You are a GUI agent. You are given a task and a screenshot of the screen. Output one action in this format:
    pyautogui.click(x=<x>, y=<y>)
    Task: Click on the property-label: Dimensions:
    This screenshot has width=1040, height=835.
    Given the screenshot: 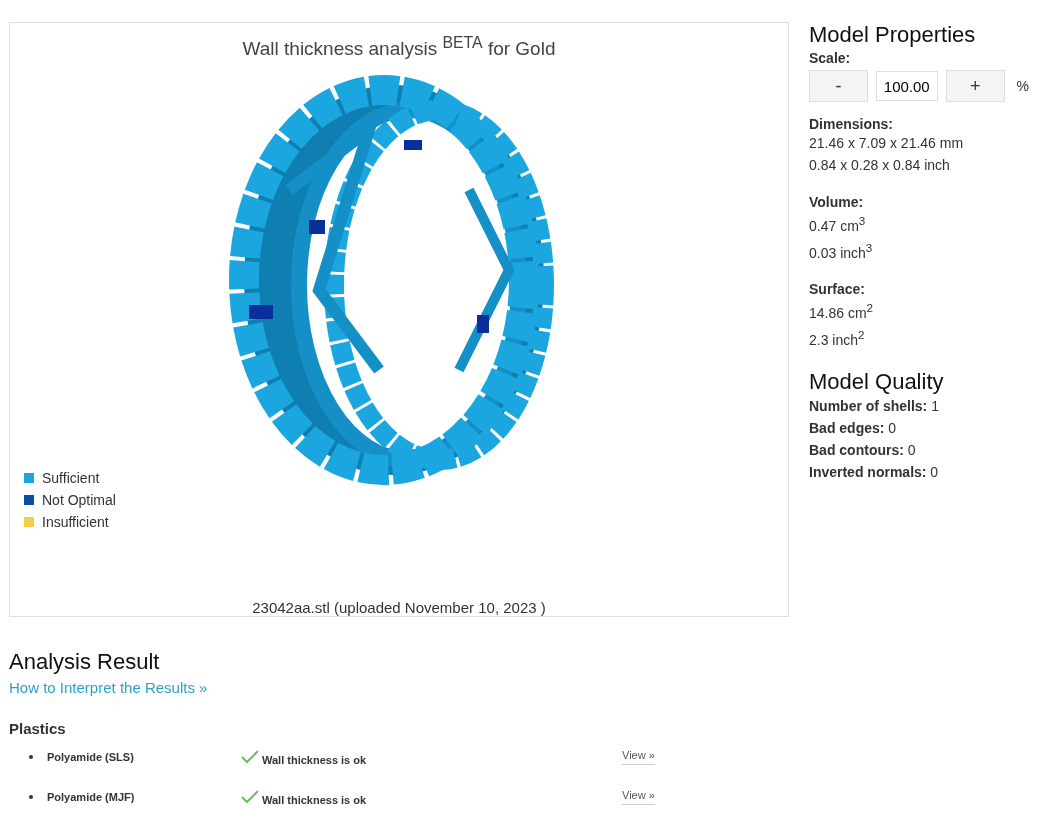 What is the action you would take?
    pyautogui.click(x=851, y=124)
    